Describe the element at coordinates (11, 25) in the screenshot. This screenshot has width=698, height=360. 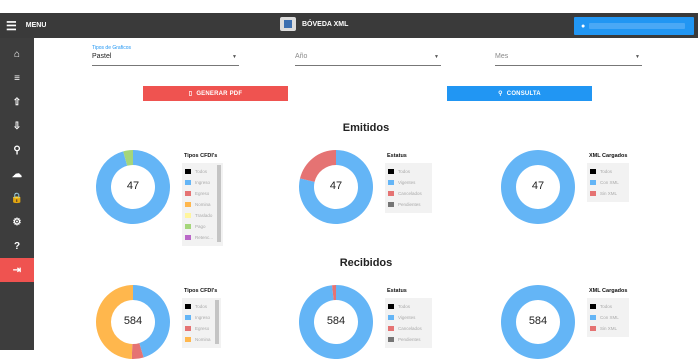
I see `hamburger-icon: ☰` at that location.